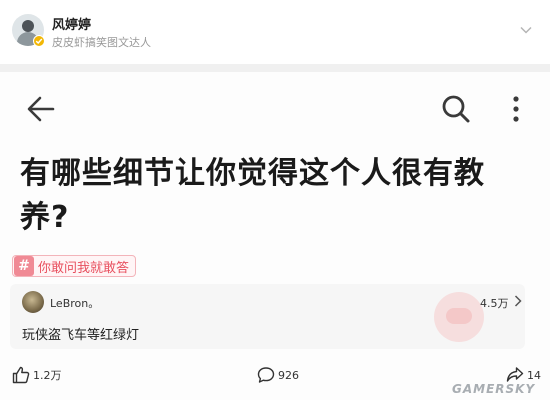  Describe the element at coordinates (526, 30) in the screenshot. I see `chevron-down-icon` at that location.